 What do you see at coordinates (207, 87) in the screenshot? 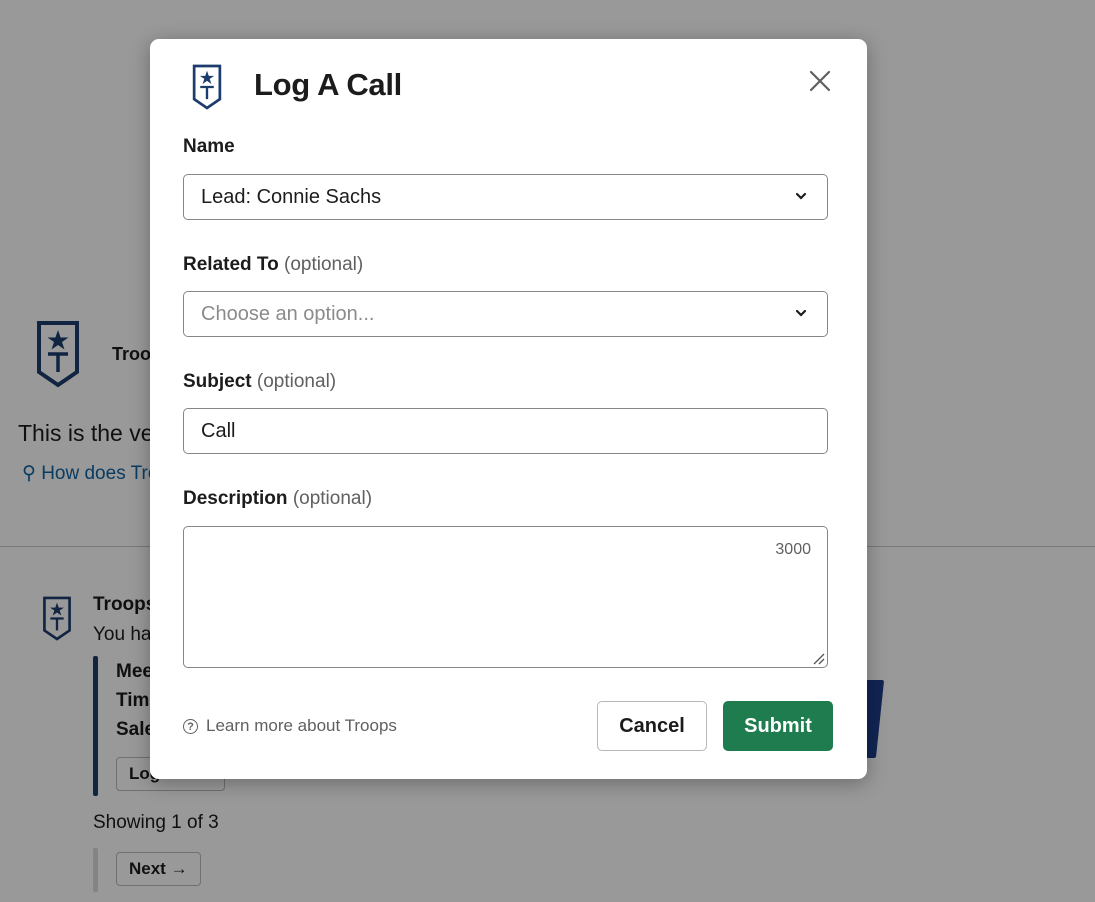
I see `troops-shield-logo-icon` at bounding box center [207, 87].